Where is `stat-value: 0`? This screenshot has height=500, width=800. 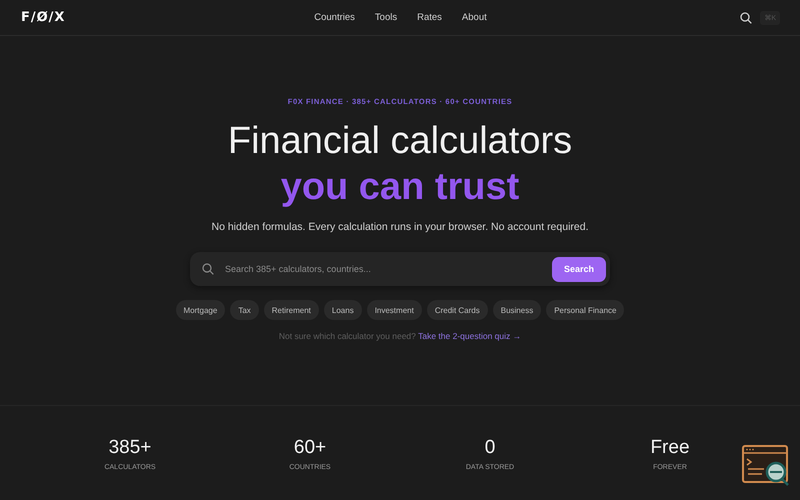
stat-value: 0 is located at coordinates (490, 448).